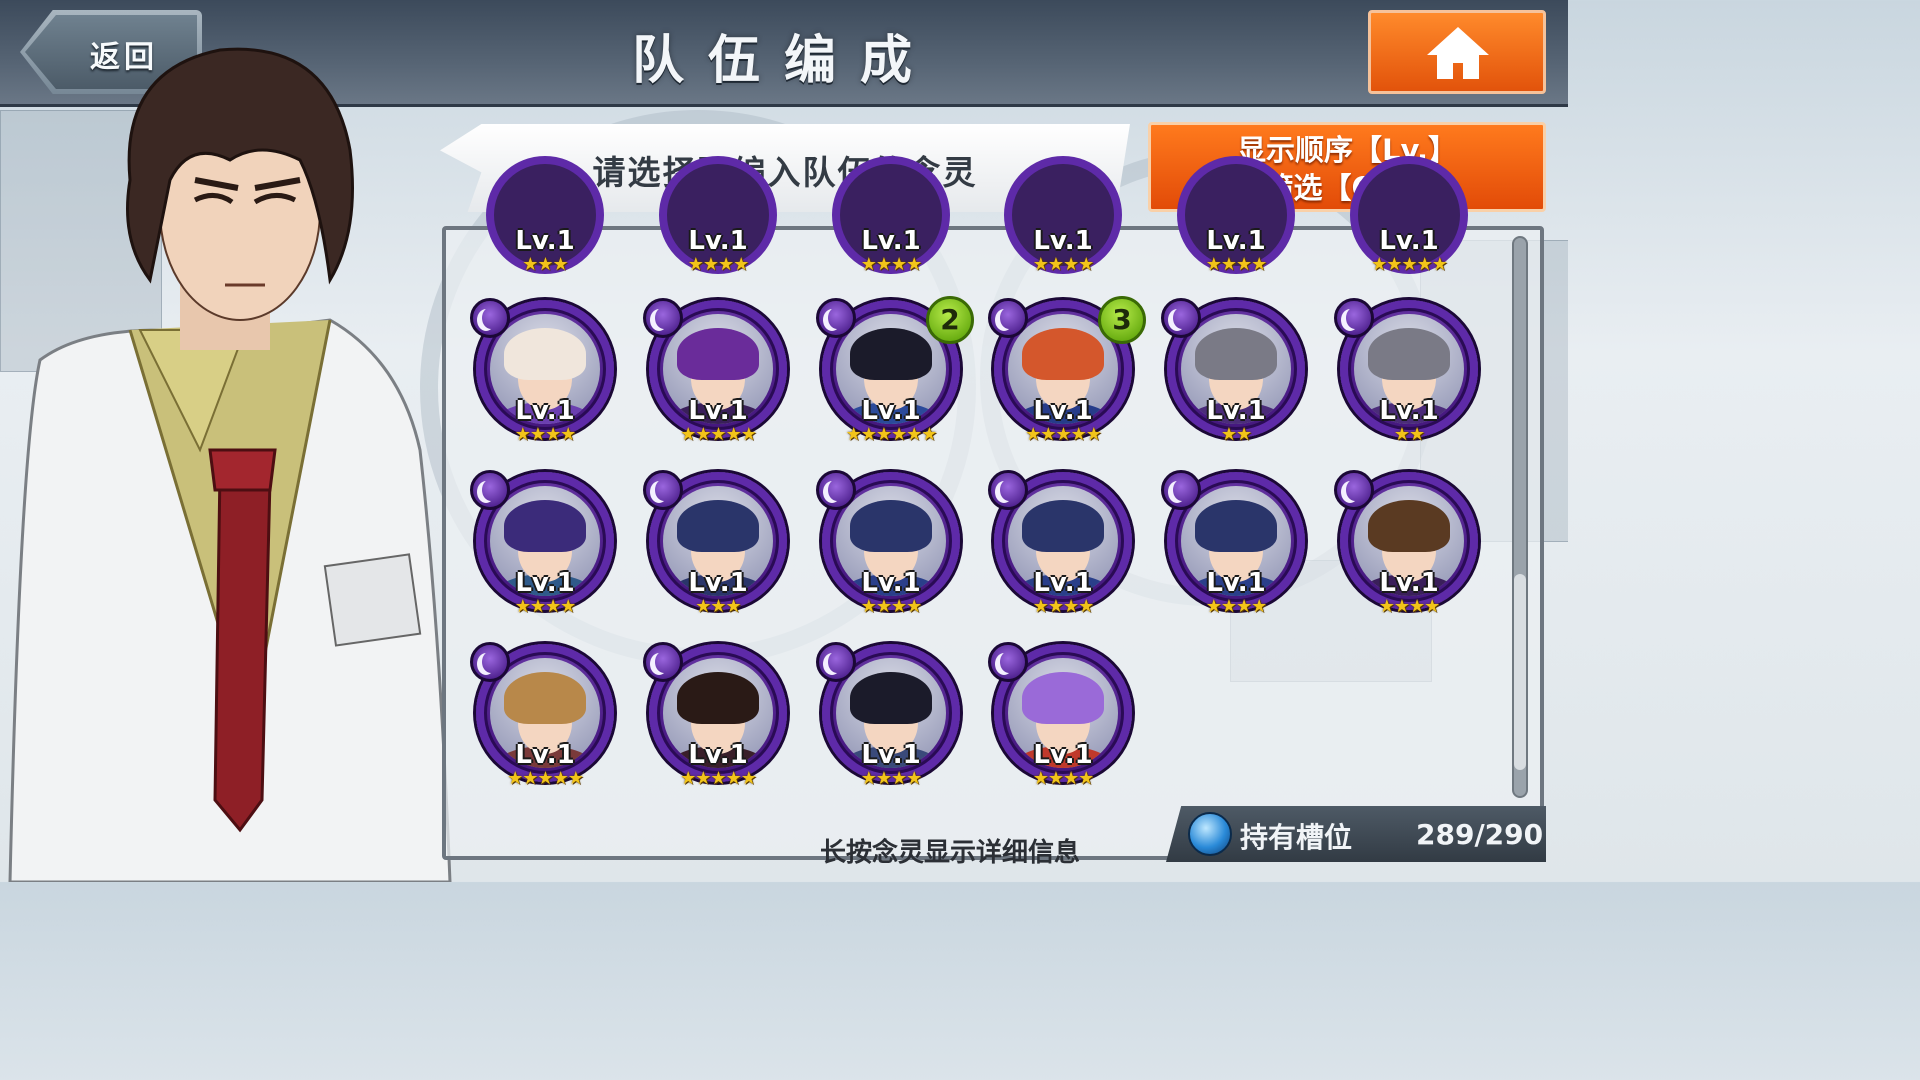 This screenshot has height=1080, width=1920. Describe the element at coordinates (895, 378) in the screenshot. I see `unit-card: Lv.1 ★★★★★★ 2` at that location.